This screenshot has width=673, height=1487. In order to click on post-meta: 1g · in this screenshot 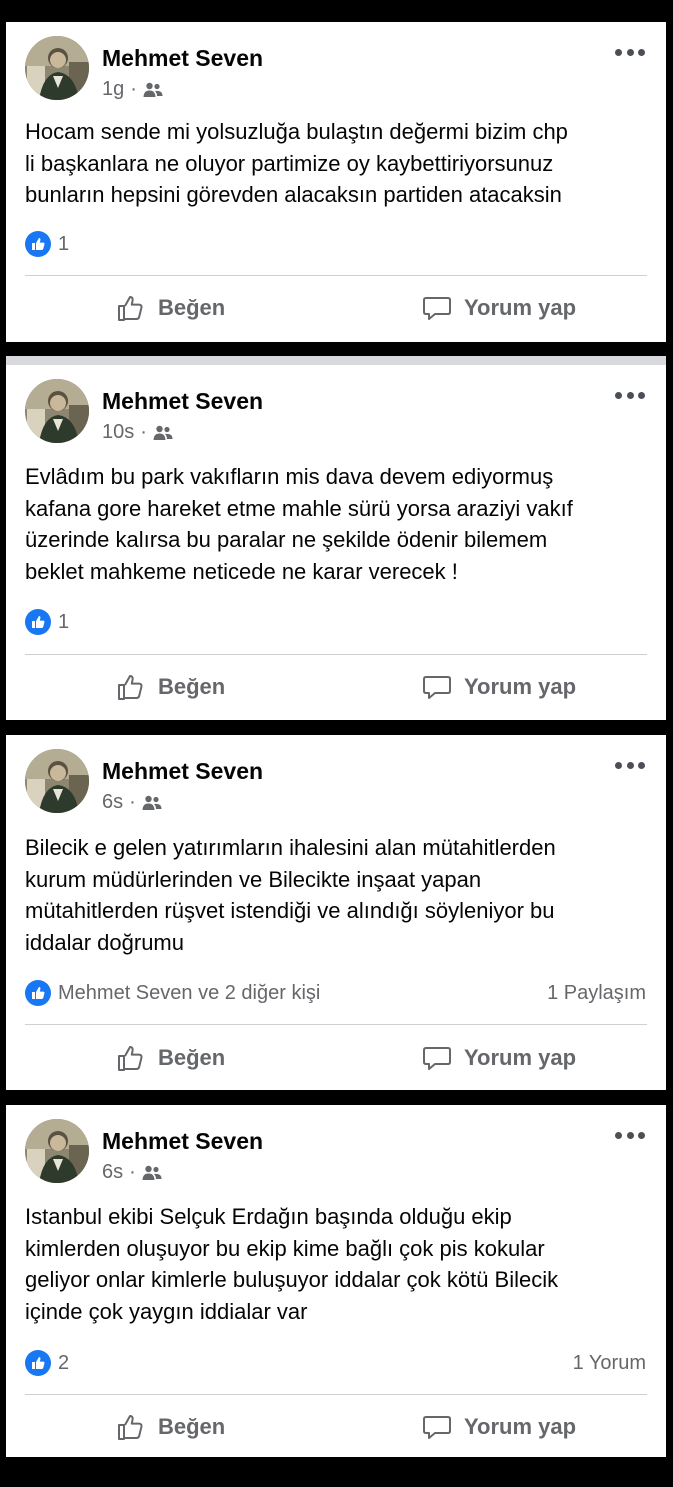, I will do `click(132, 89)`.